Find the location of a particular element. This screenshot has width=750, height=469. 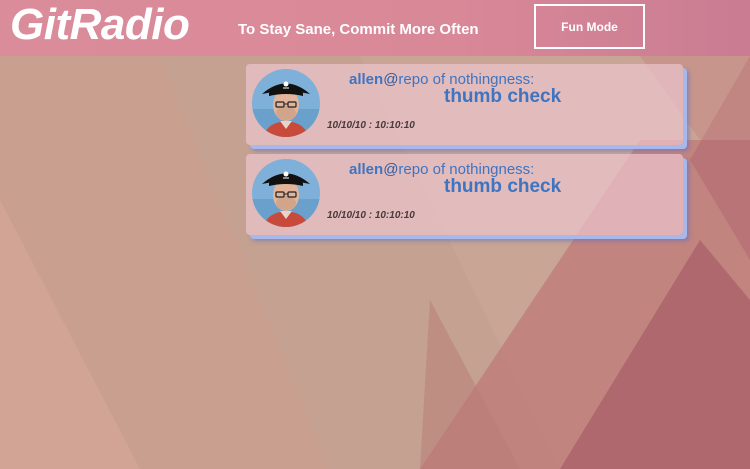

fun-mode-button: Fun Mode is located at coordinates (589, 26).